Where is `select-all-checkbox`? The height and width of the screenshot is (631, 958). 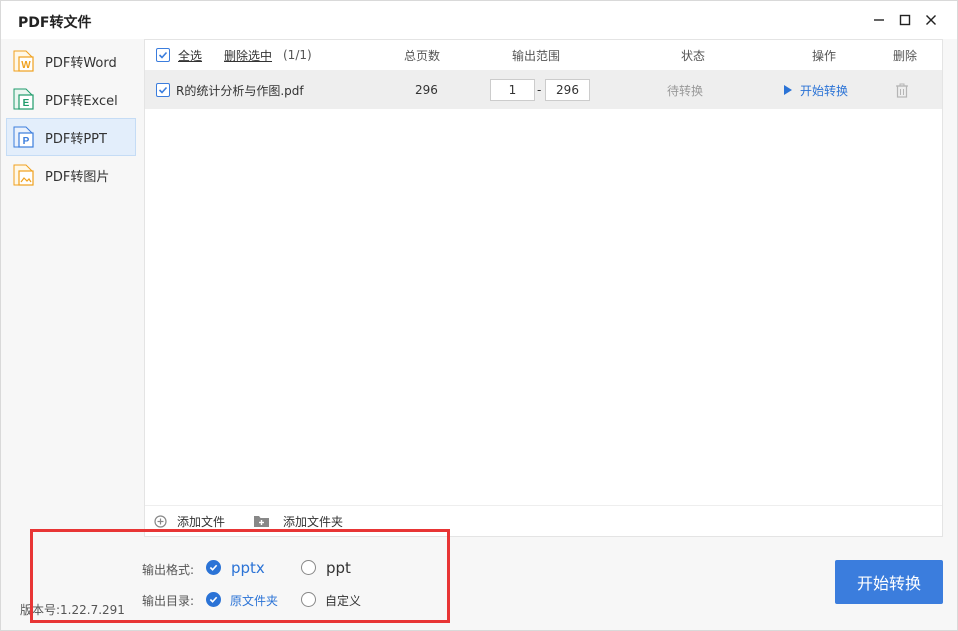
select-all-checkbox is located at coordinates (163, 55).